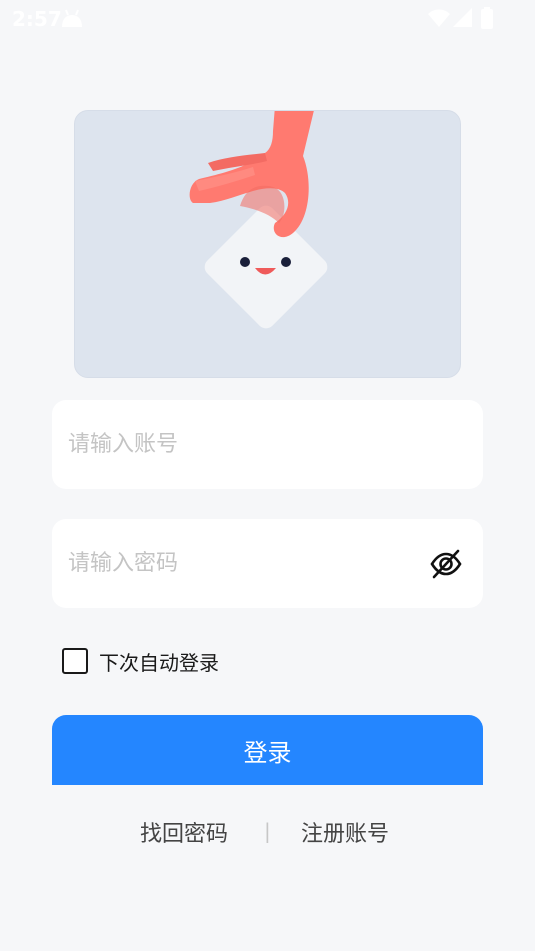 The image size is (535, 951). I want to click on hand-holding-card-illustration, so click(258, 220).